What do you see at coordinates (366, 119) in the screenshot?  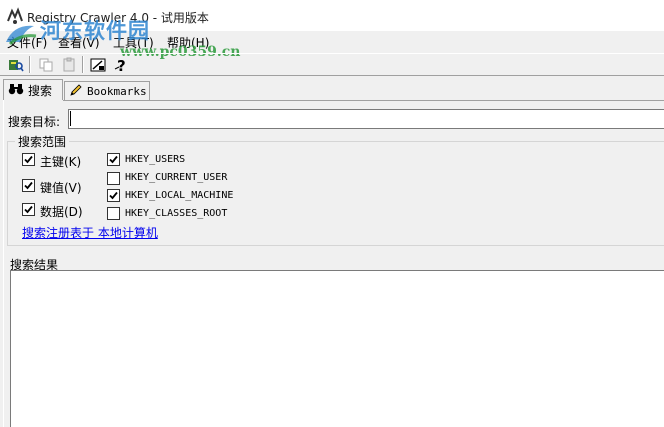 I see `search-target-input` at bounding box center [366, 119].